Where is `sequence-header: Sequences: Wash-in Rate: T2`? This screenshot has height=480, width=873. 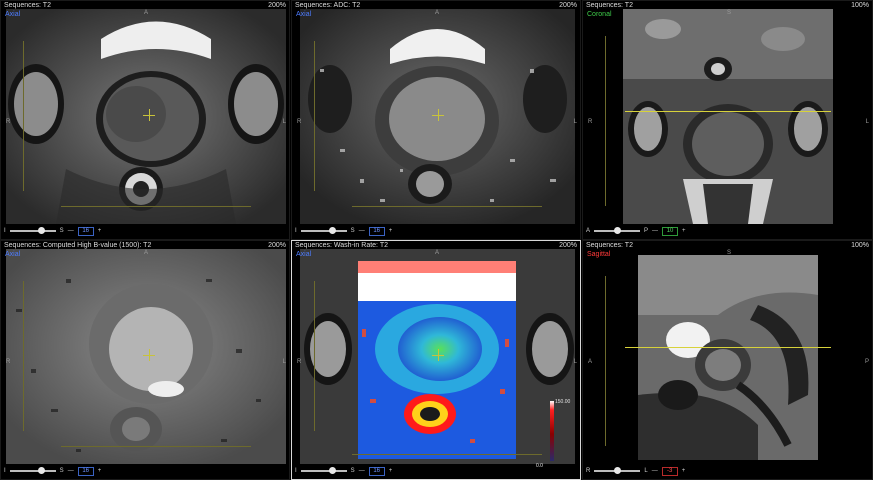
sequence-header: Sequences: Wash-in Rate: T2 is located at coordinates (341, 245).